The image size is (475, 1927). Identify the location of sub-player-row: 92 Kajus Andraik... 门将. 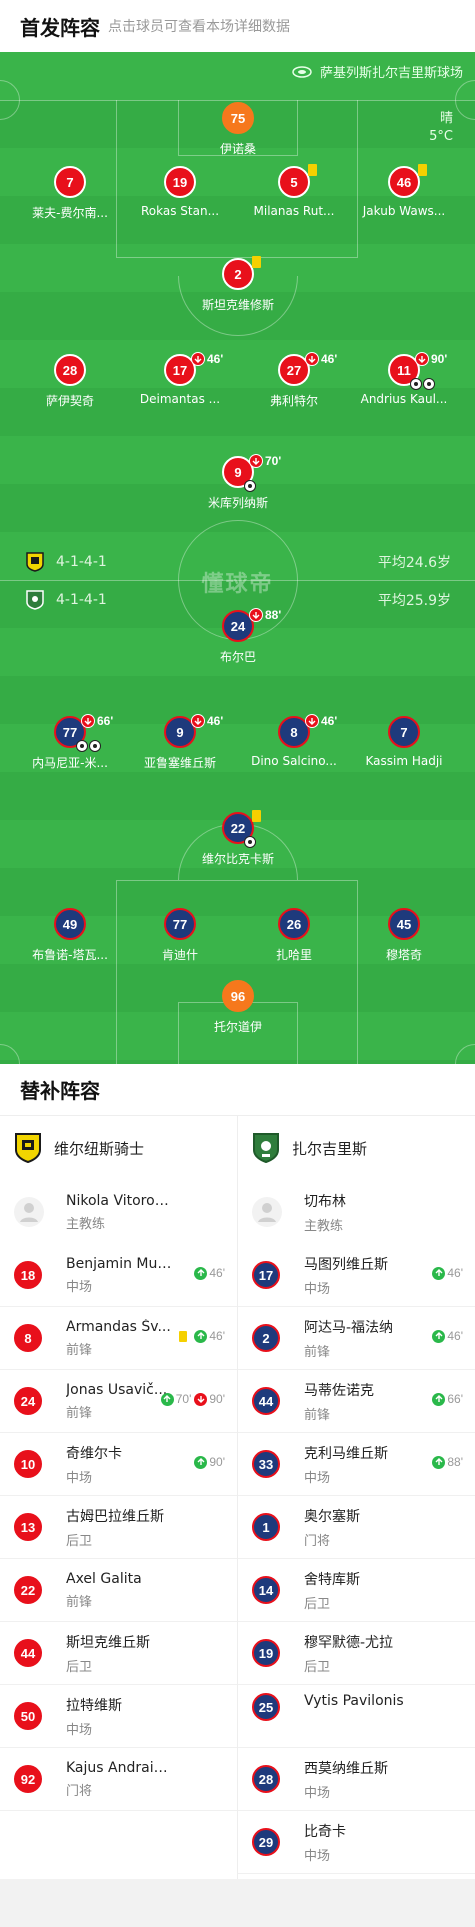
(118, 1779).